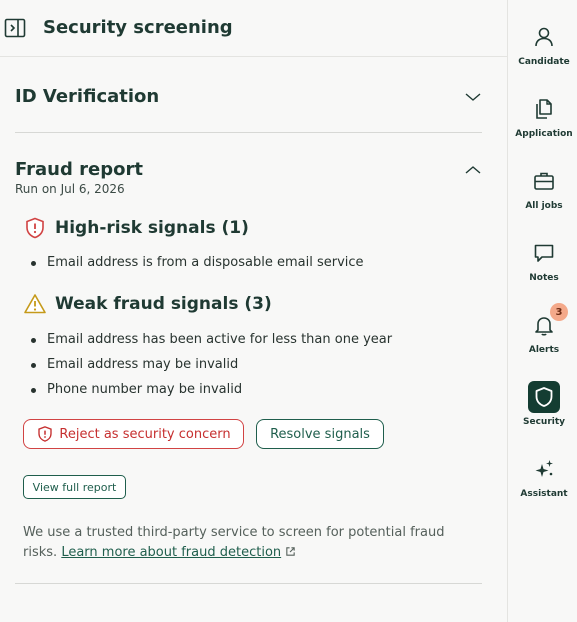 The image size is (577, 622). I want to click on rail-item-security: Security, so click(542, 409).